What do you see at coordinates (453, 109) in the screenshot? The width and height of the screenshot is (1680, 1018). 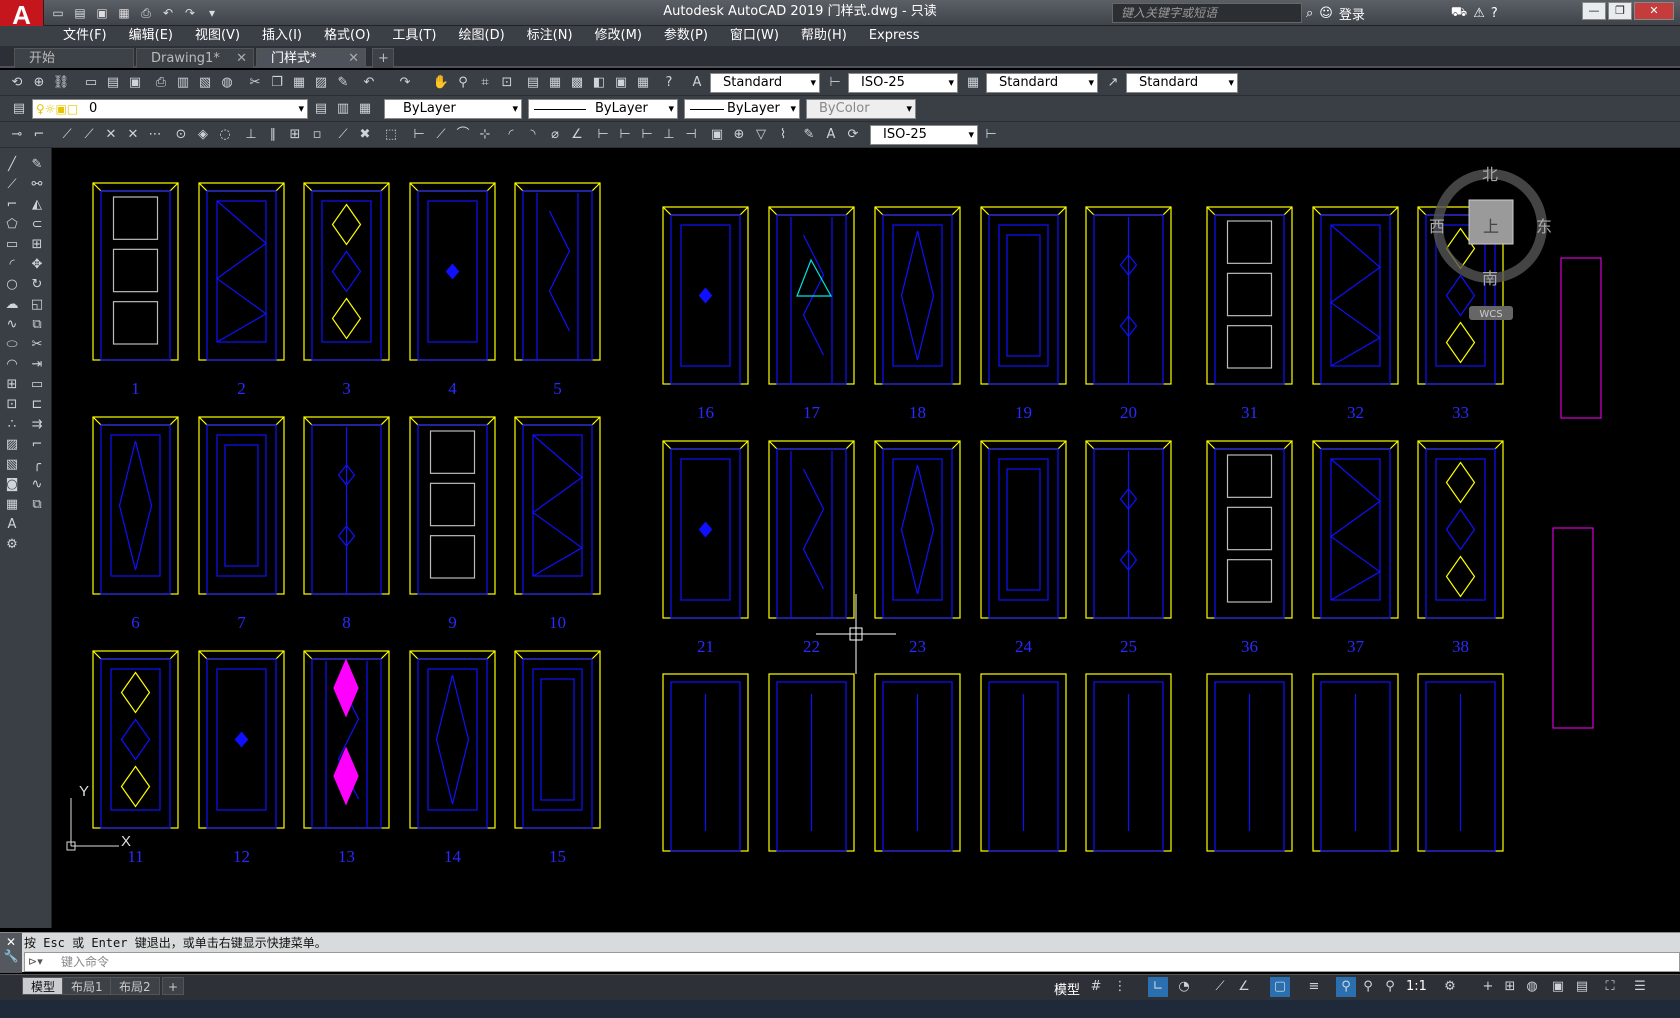 I see `color-select: ByLayer` at bounding box center [453, 109].